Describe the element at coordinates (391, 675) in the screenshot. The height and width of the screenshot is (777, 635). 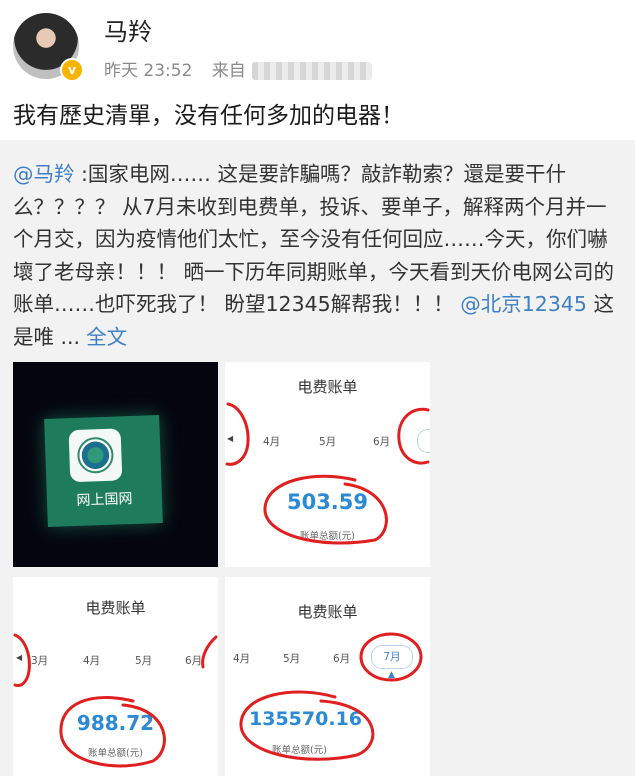
I see `selected-caret-icon: ▲` at that location.